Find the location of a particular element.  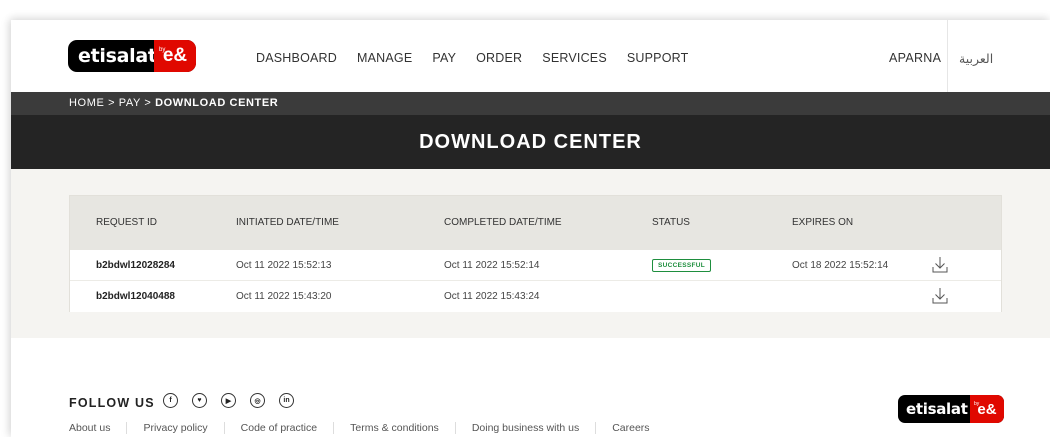

breadcrumb-current: DOWNLOAD CENTER is located at coordinates (217, 103).